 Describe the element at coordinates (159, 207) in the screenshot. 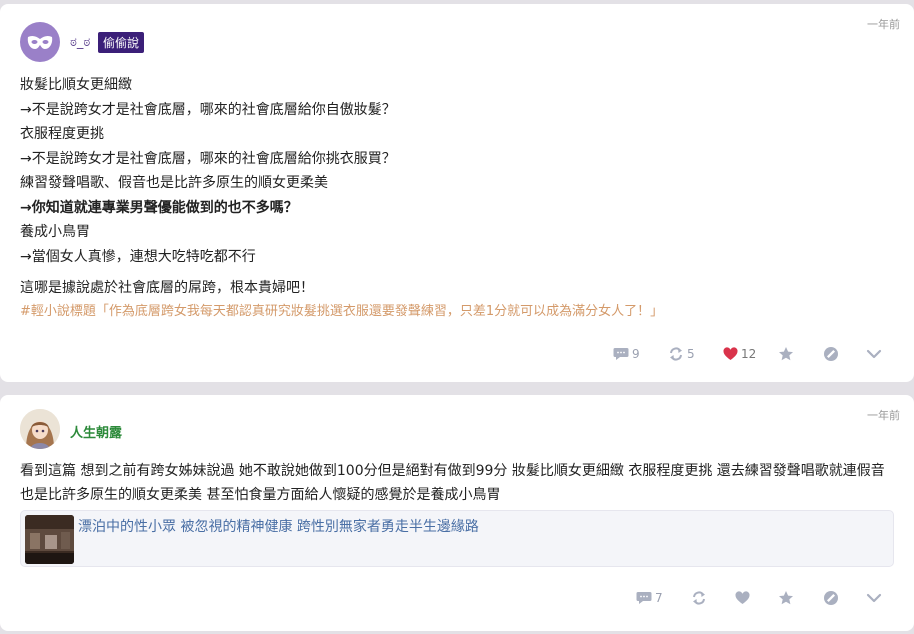

I see `post-line: →你知道就連專業男聲優能做到的也不多嗎？` at that location.